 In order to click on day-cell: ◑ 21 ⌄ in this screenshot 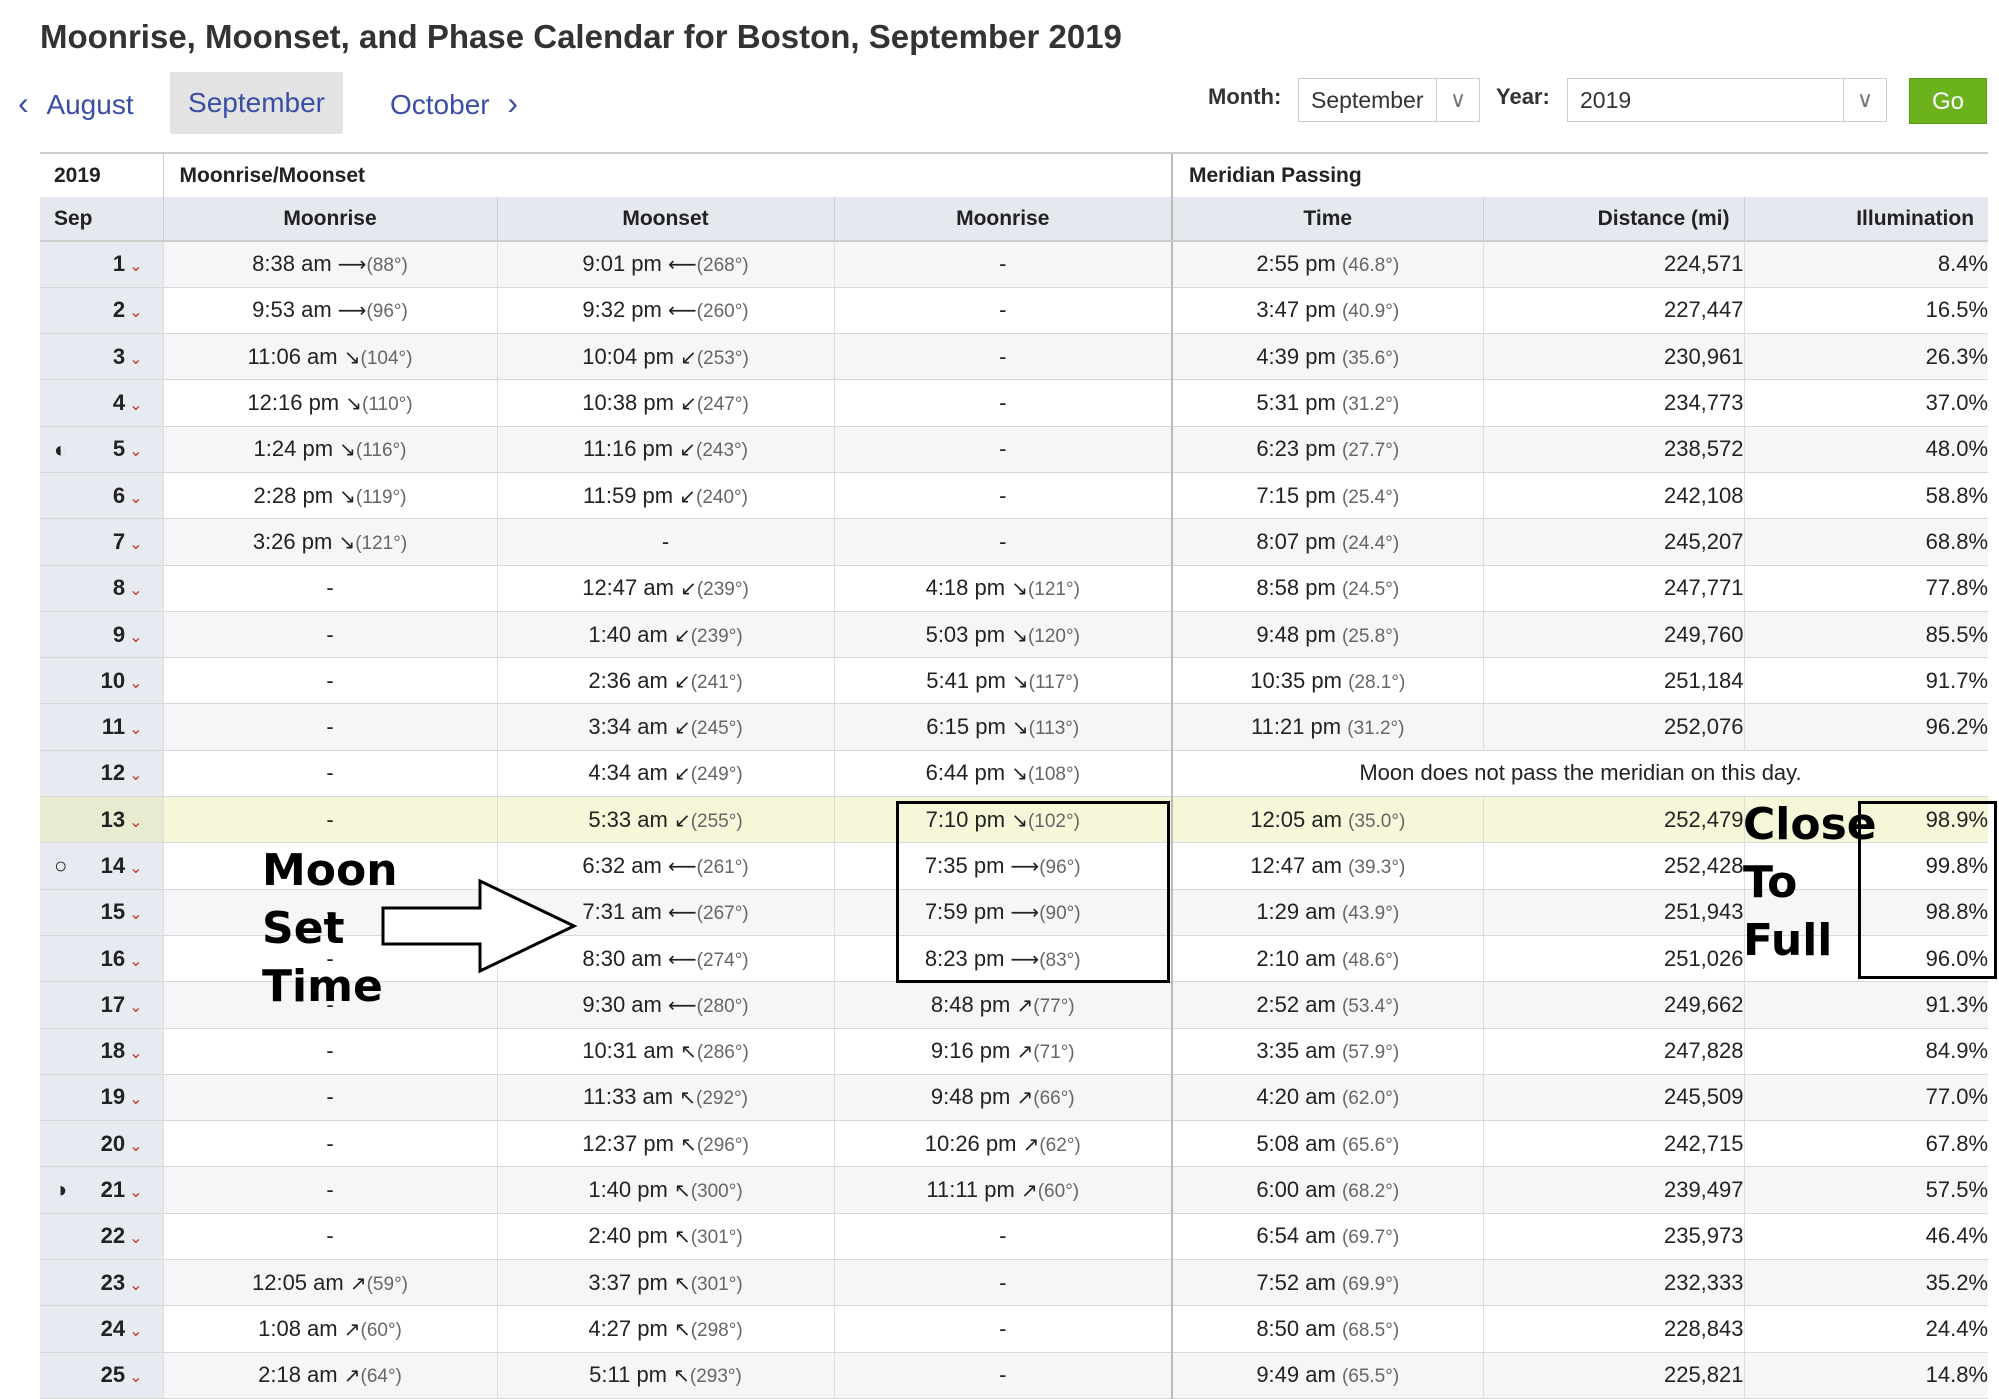, I will do `click(101, 1190)`.